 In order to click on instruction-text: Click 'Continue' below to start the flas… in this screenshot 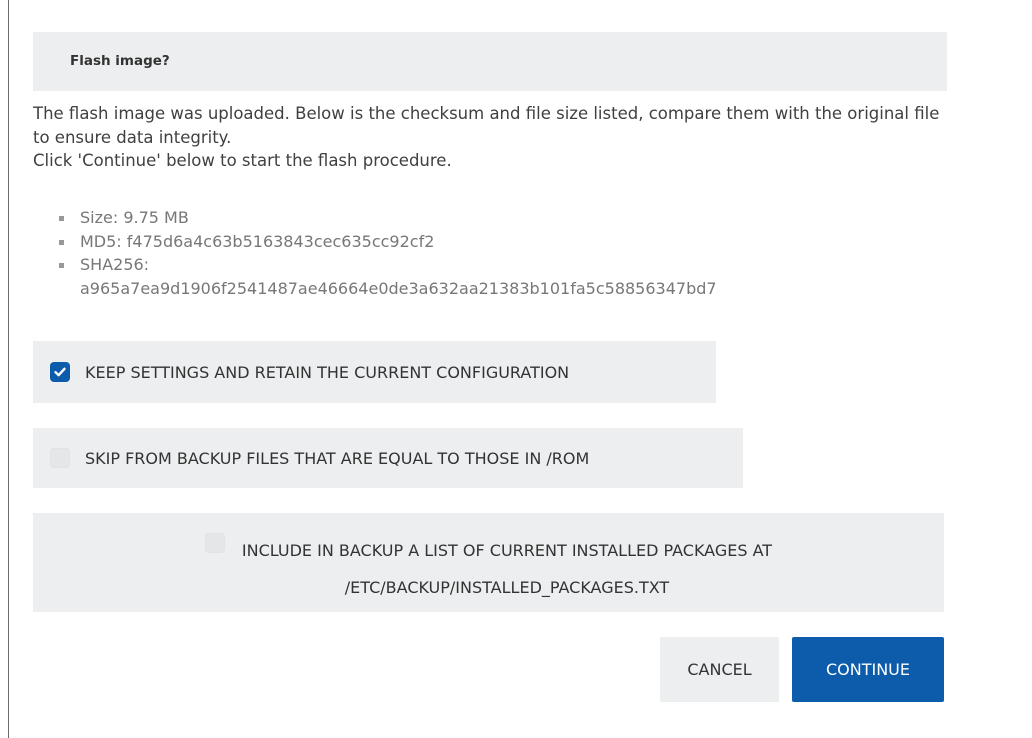, I will do `click(242, 160)`.